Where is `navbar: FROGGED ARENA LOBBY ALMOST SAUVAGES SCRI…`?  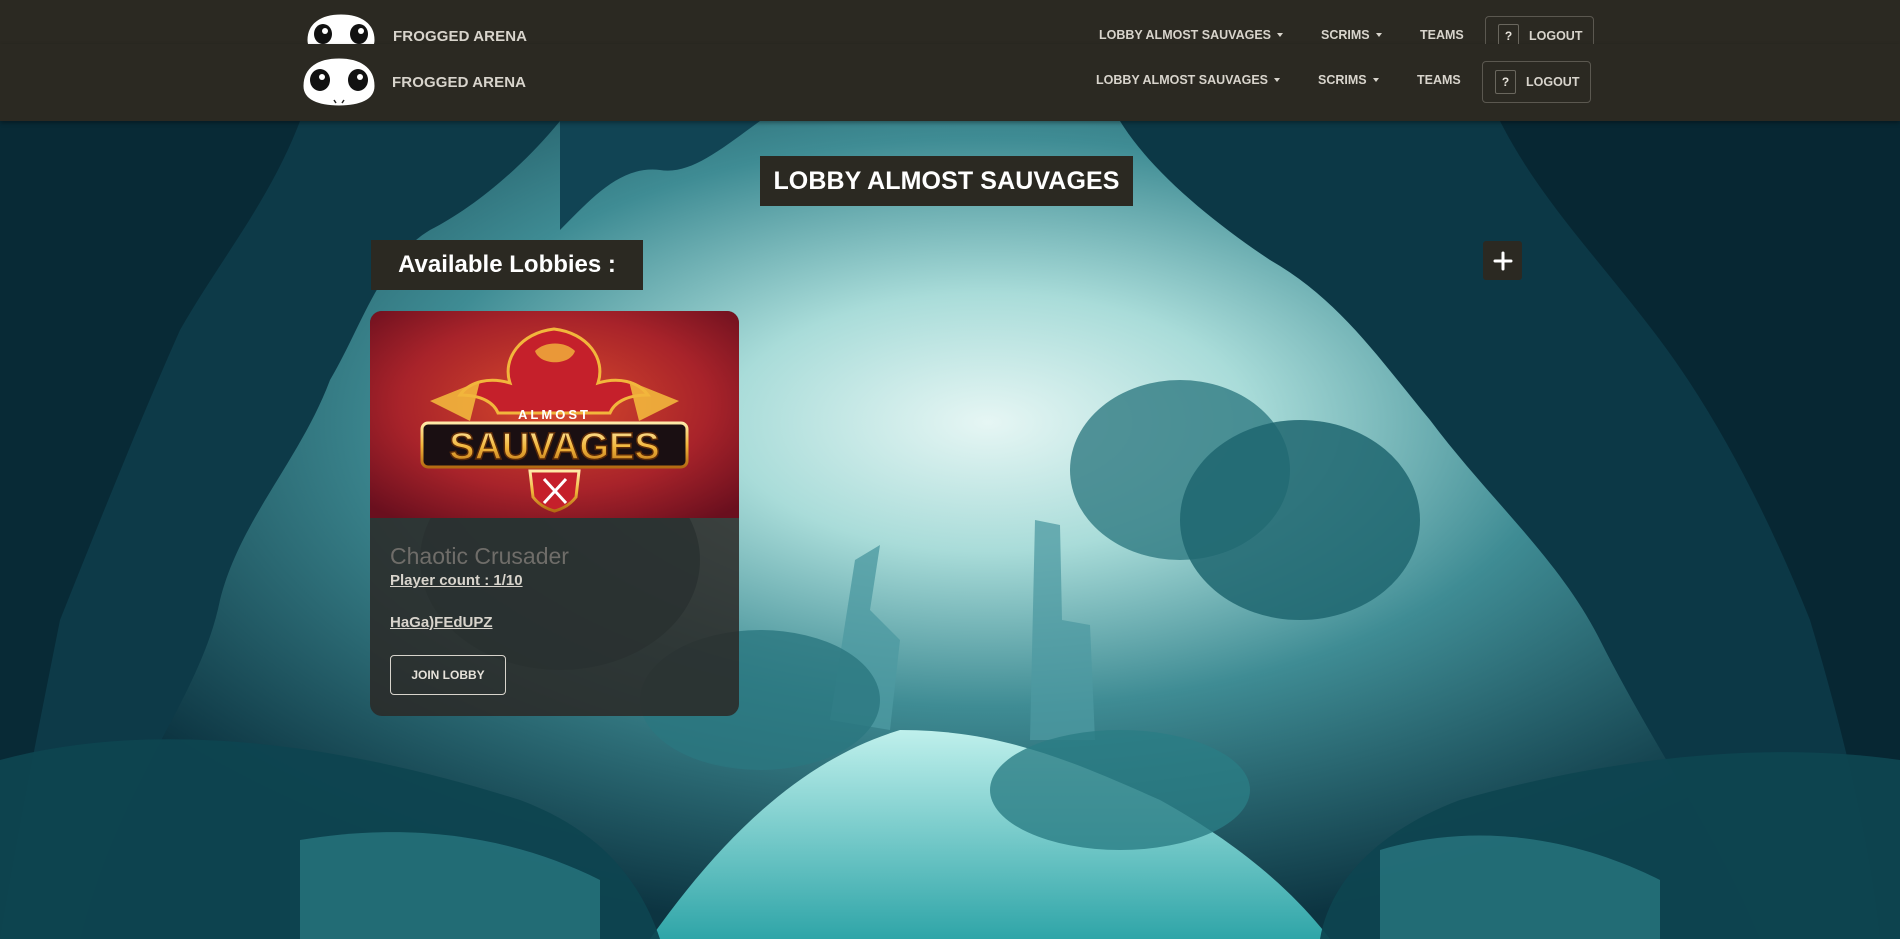 navbar: FROGGED ARENA LOBBY ALMOST SAUVAGES SCRI… is located at coordinates (950, 82).